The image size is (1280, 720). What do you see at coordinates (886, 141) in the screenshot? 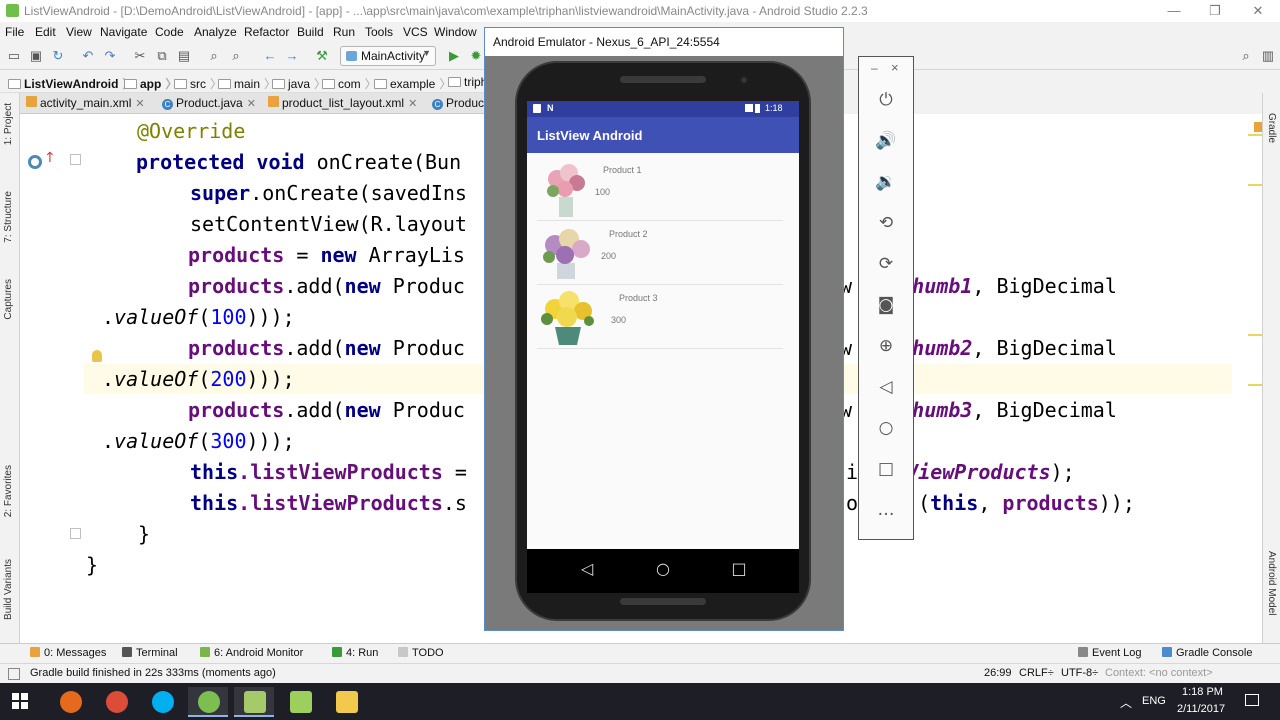
I see `volume-up-icon: 🔊` at bounding box center [886, 141].